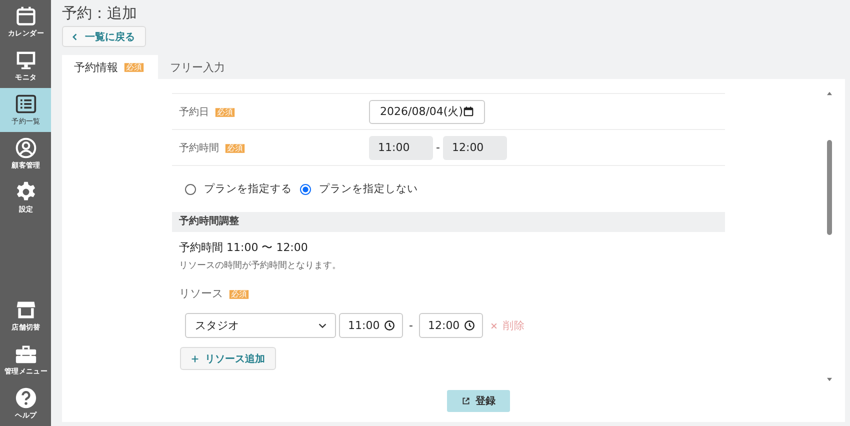  Describe the element at coordinates (228, 358) in the screenshot. I see `add-resource-button: リソース追加` at that location.